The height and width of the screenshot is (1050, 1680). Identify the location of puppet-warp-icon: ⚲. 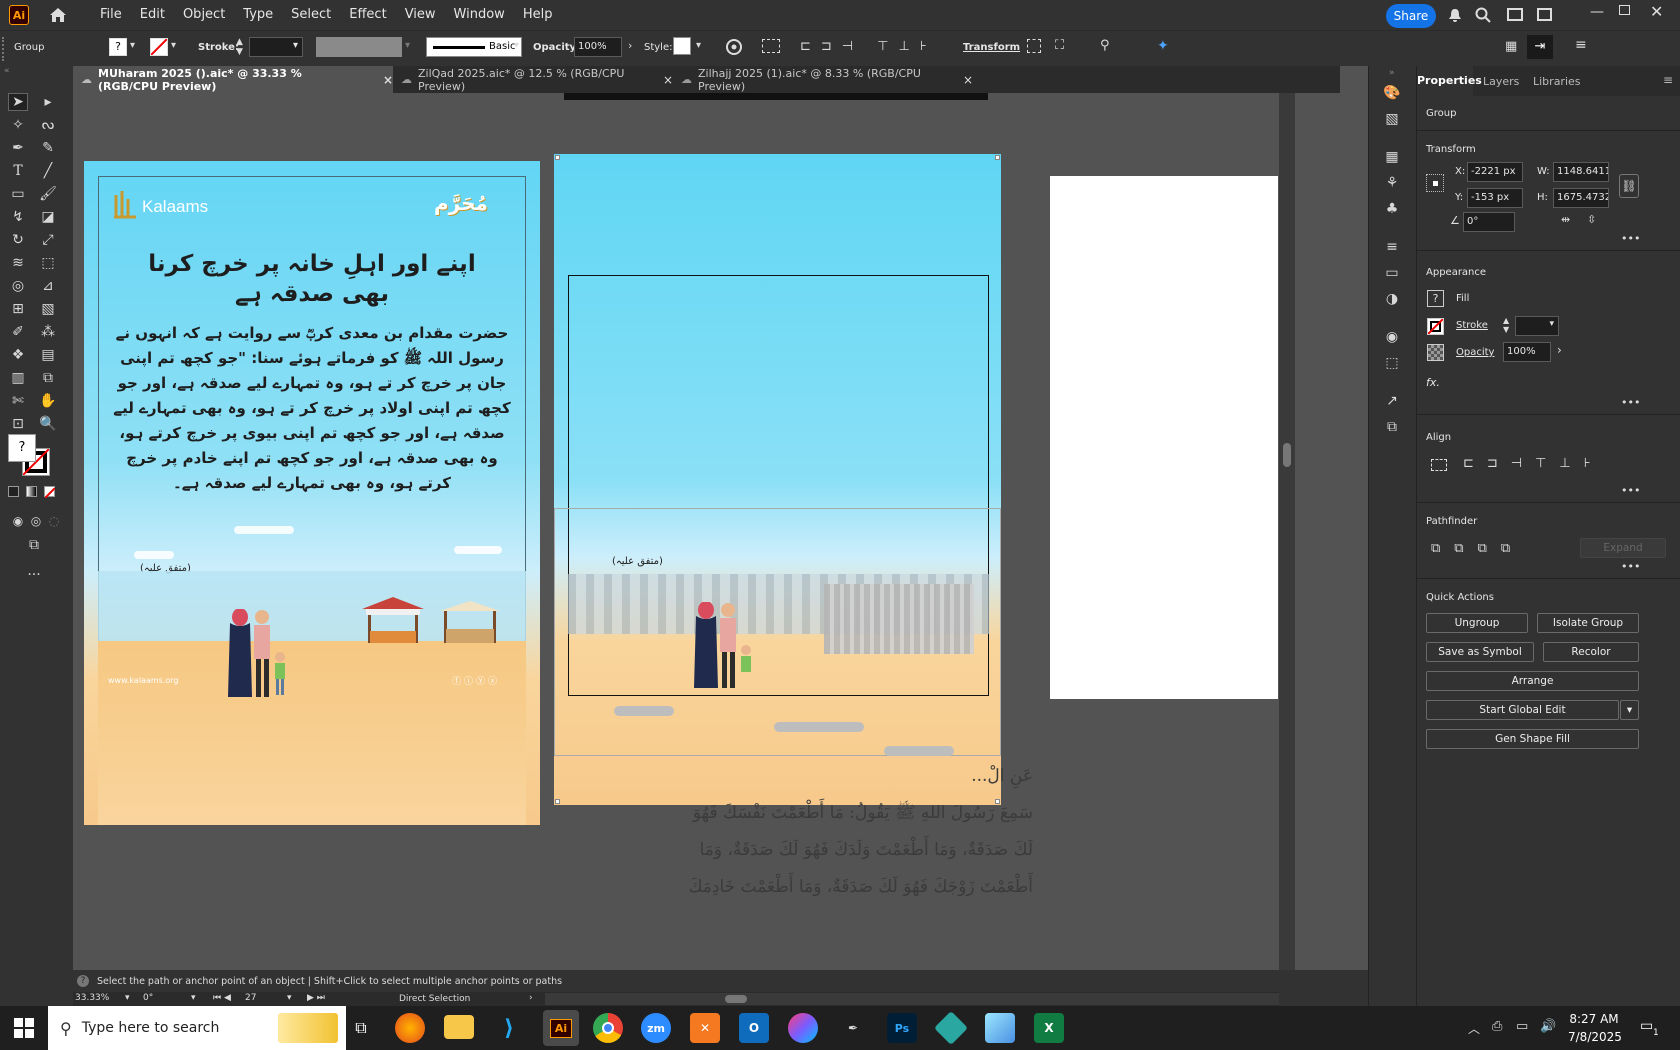
(1105, 45).